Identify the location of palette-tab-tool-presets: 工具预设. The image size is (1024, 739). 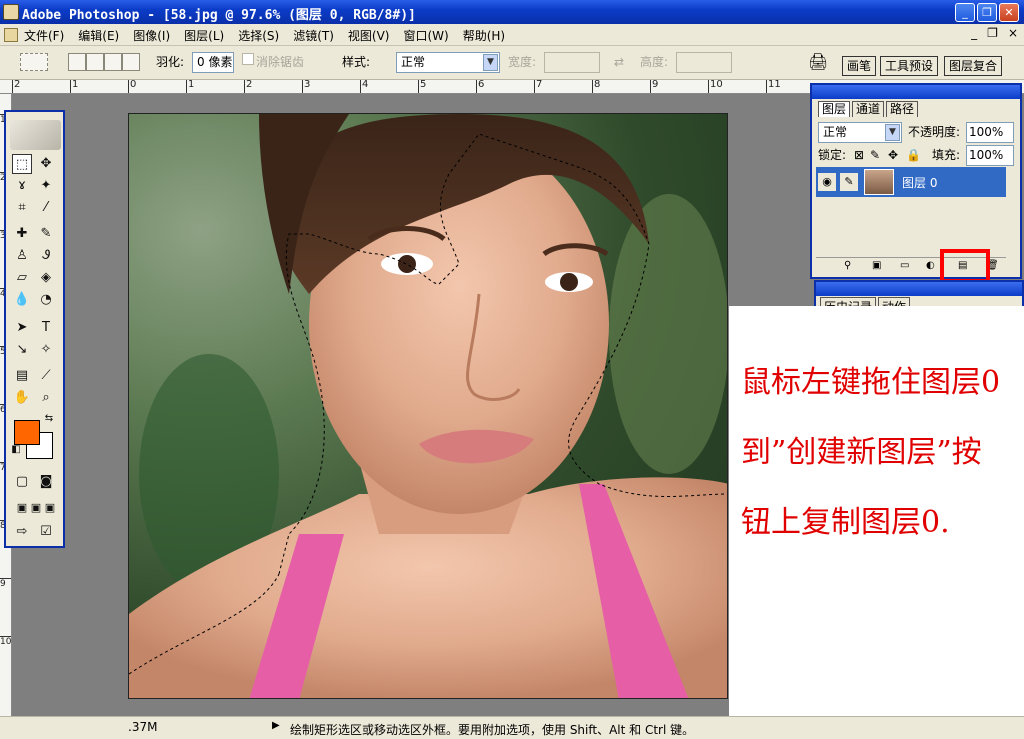
(909, 66).